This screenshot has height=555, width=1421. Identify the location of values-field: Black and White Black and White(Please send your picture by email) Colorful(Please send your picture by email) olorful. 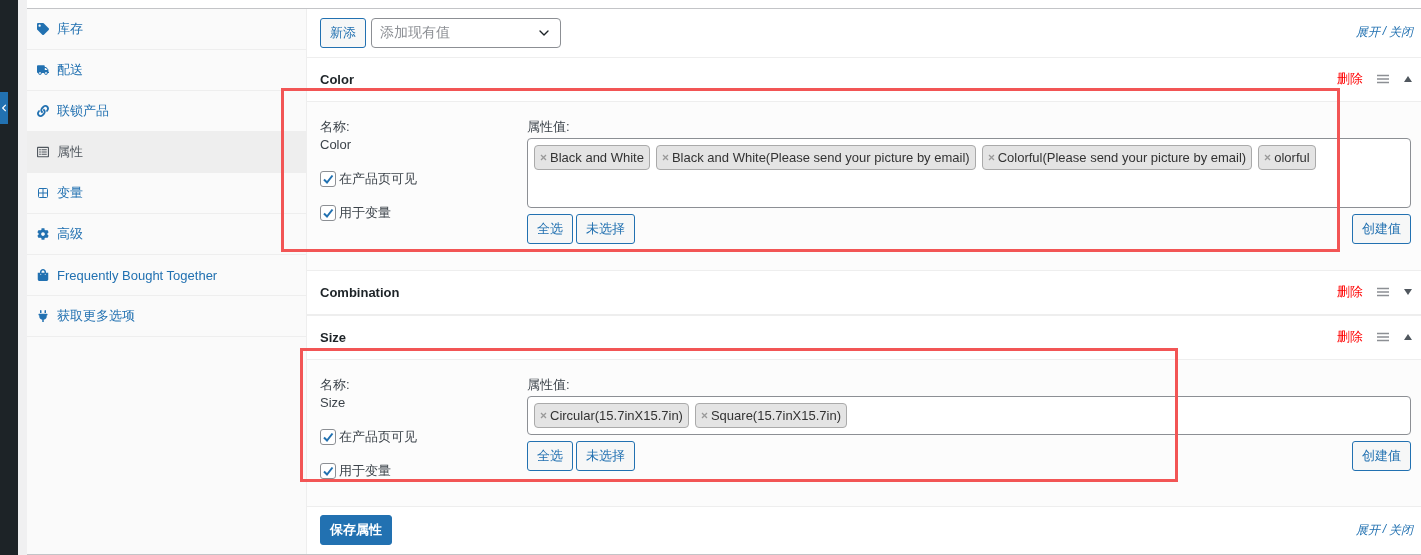
(969, 172).